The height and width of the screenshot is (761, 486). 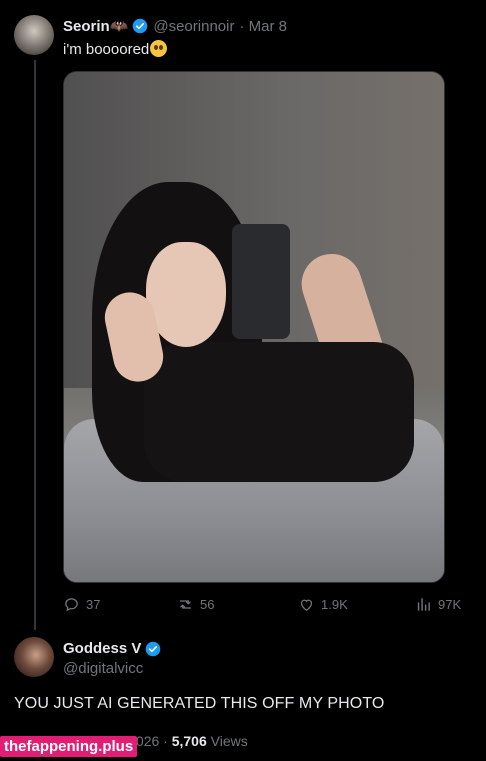 What do you see at coordinates (193, 26) in the screenshot?
I see `author-handle: @seorinnoir` at bounding box center [193, 26].